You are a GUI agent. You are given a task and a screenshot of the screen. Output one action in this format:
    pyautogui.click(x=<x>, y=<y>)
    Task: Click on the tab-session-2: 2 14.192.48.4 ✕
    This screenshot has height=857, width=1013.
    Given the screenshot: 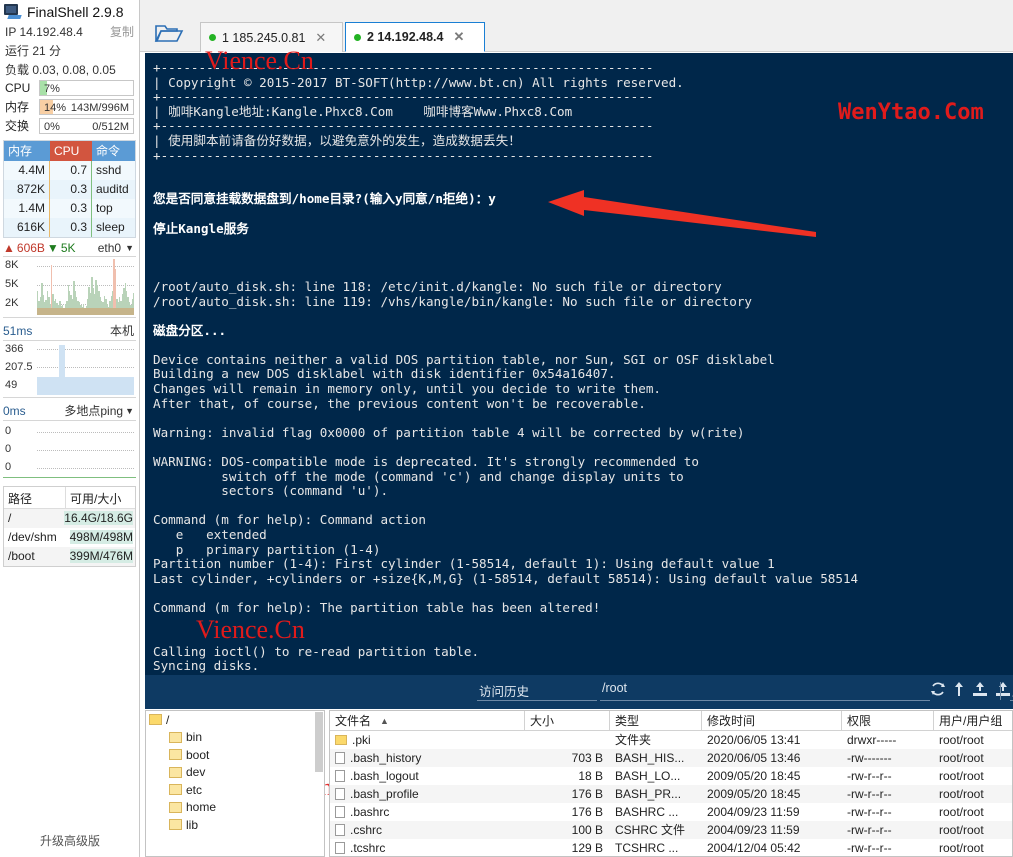 What is the action you would take?
    pyautogui.click(x=415, y=37)
    